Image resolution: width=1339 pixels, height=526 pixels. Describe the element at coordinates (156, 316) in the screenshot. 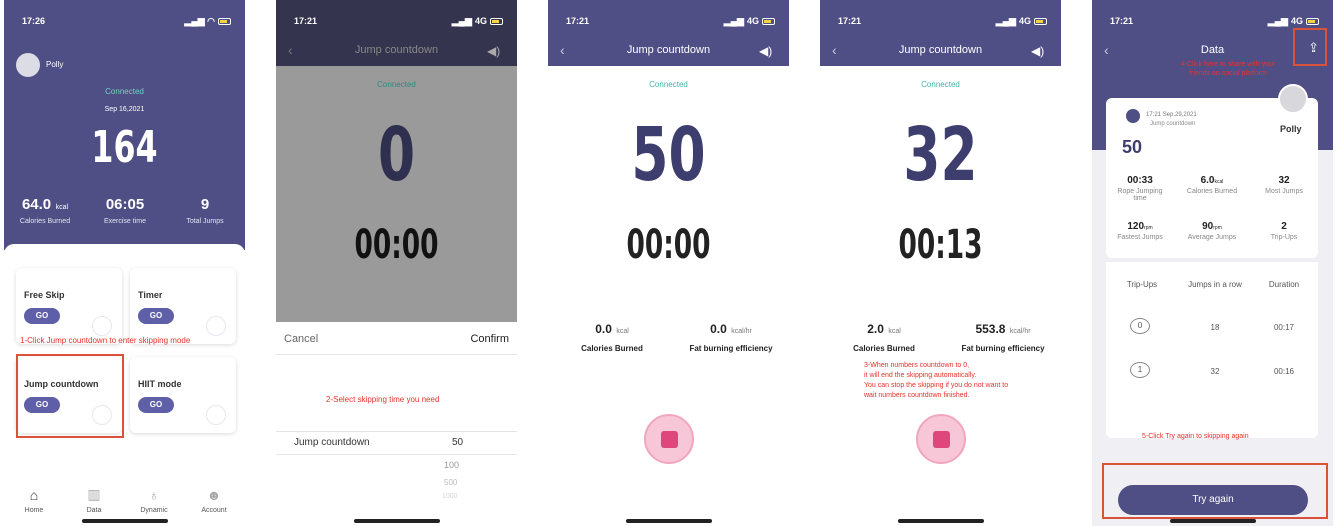

I see `timer-go-button: GO` at that location.